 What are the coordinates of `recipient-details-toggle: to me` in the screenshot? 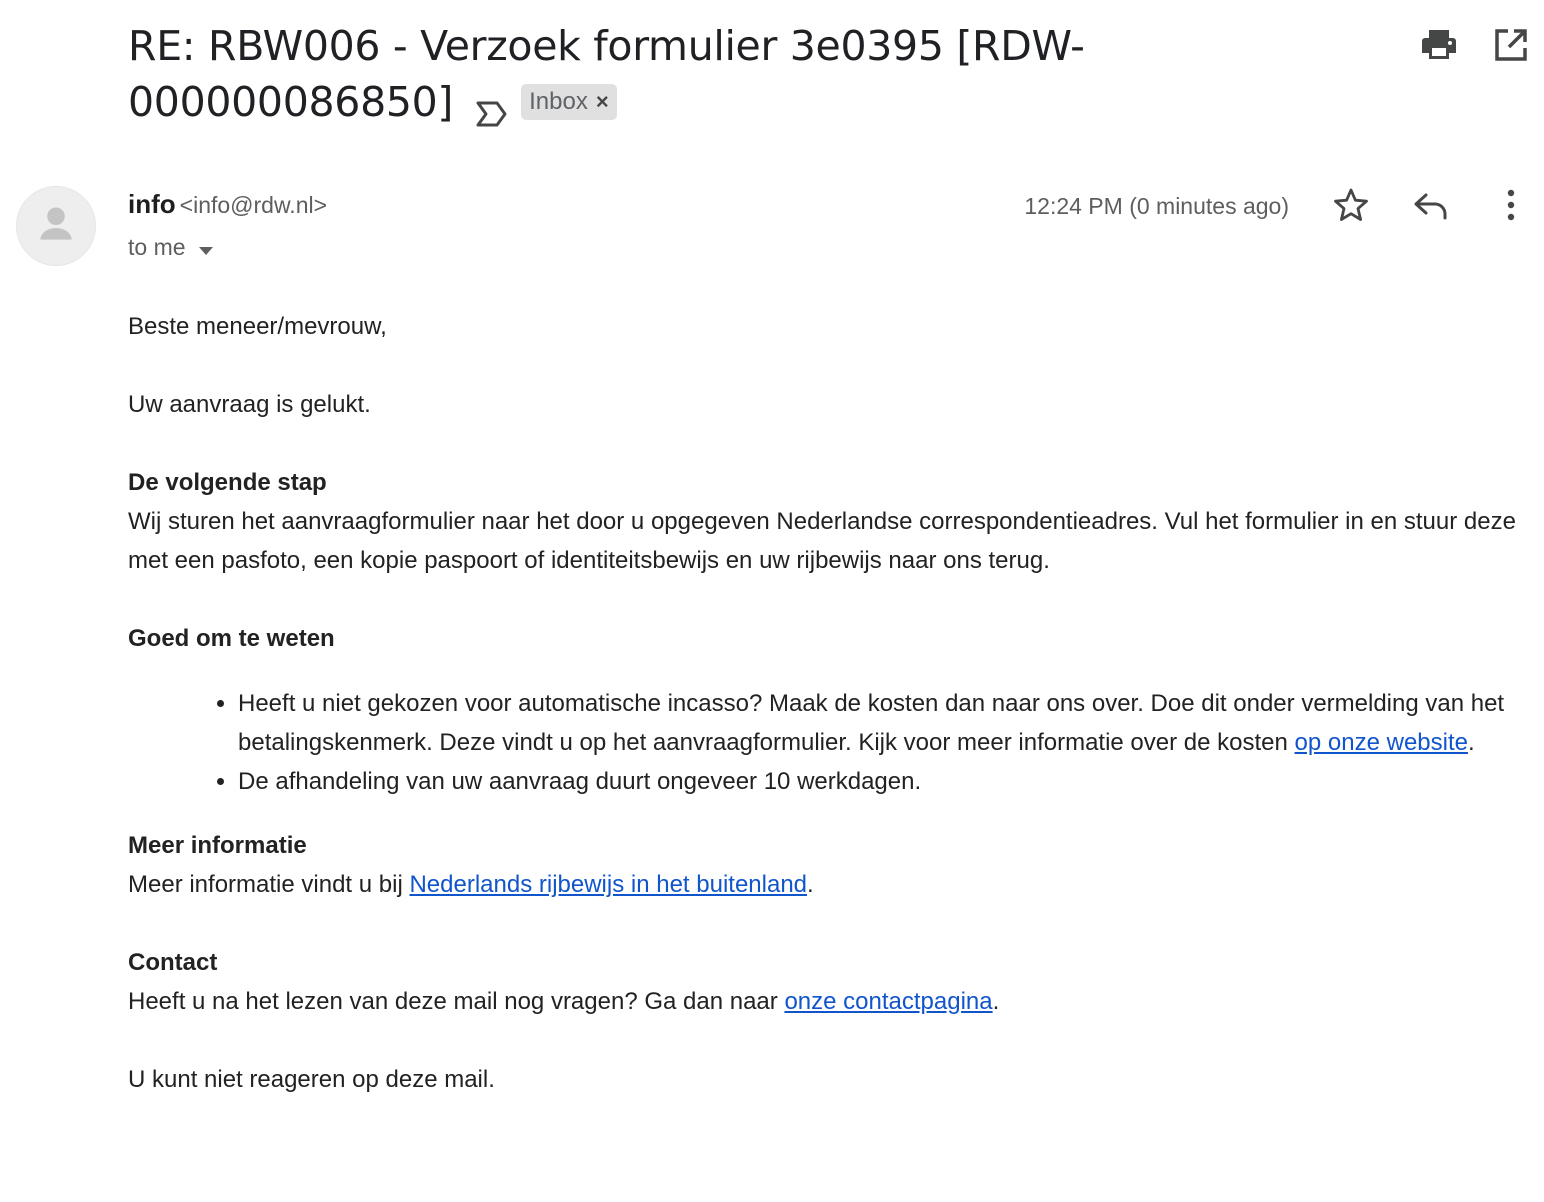 It's located at (171, 247).